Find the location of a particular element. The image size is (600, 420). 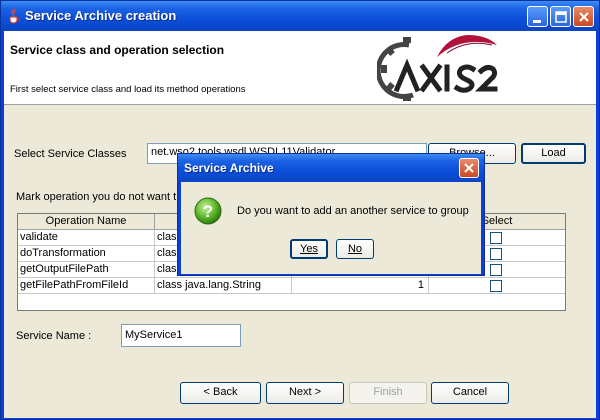

maximize-button is located at coordinates (560, 16).